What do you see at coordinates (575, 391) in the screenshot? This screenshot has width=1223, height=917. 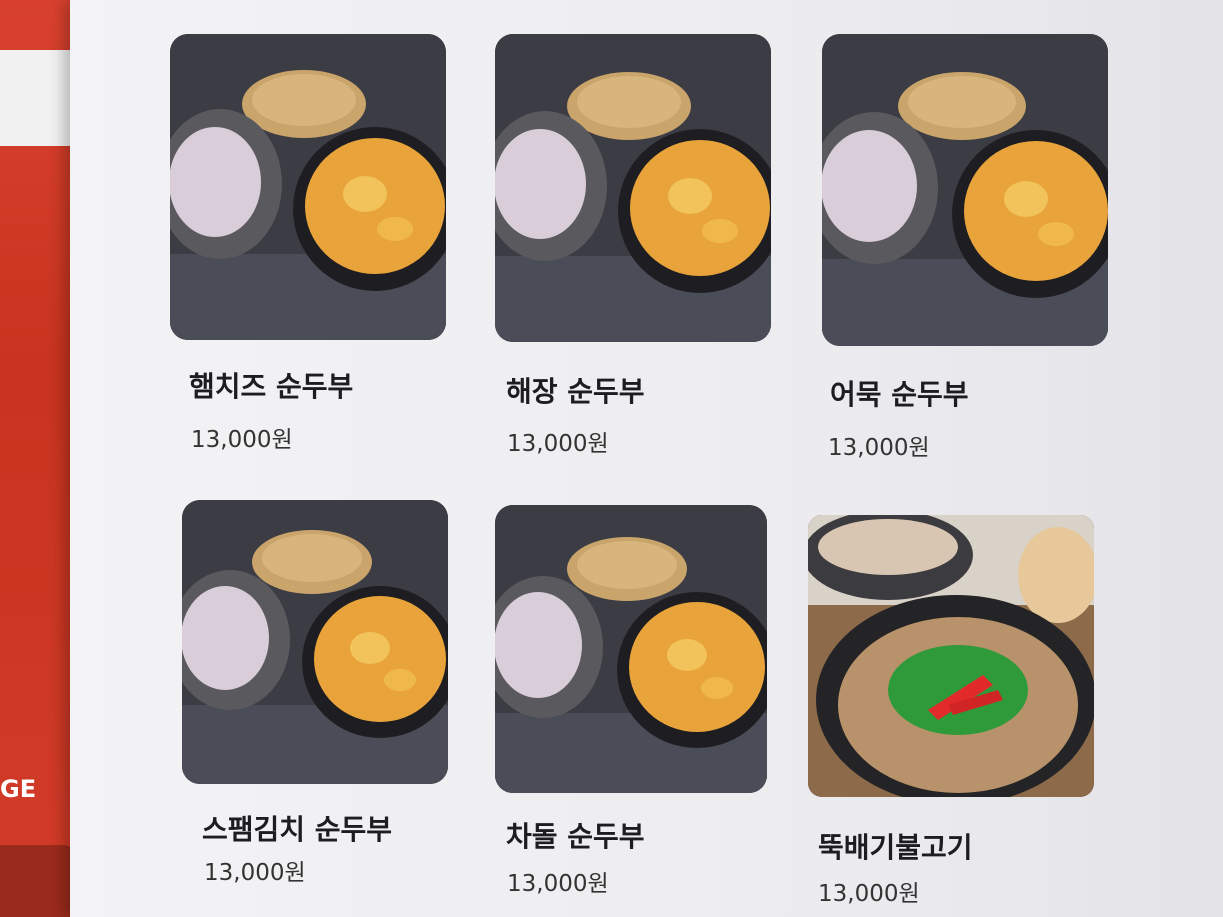 I see `menu-item-name: 해장 순두부` at bounding box center [575, 391].